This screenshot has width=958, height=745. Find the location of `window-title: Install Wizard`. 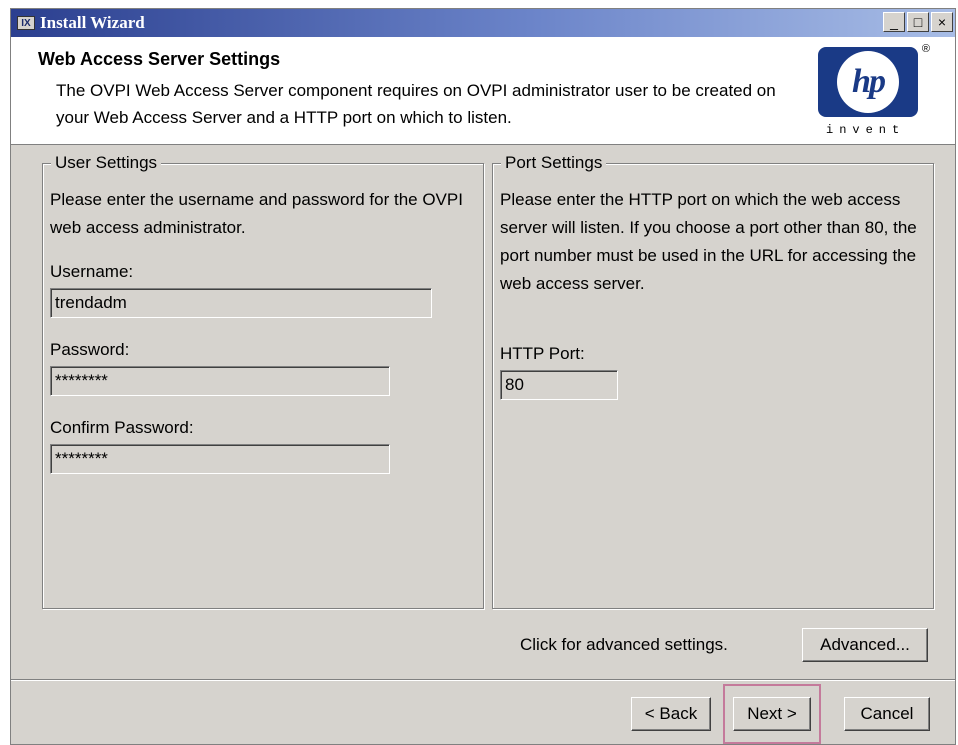

window-title: Install Wizard is located at coordinates (92, 22).